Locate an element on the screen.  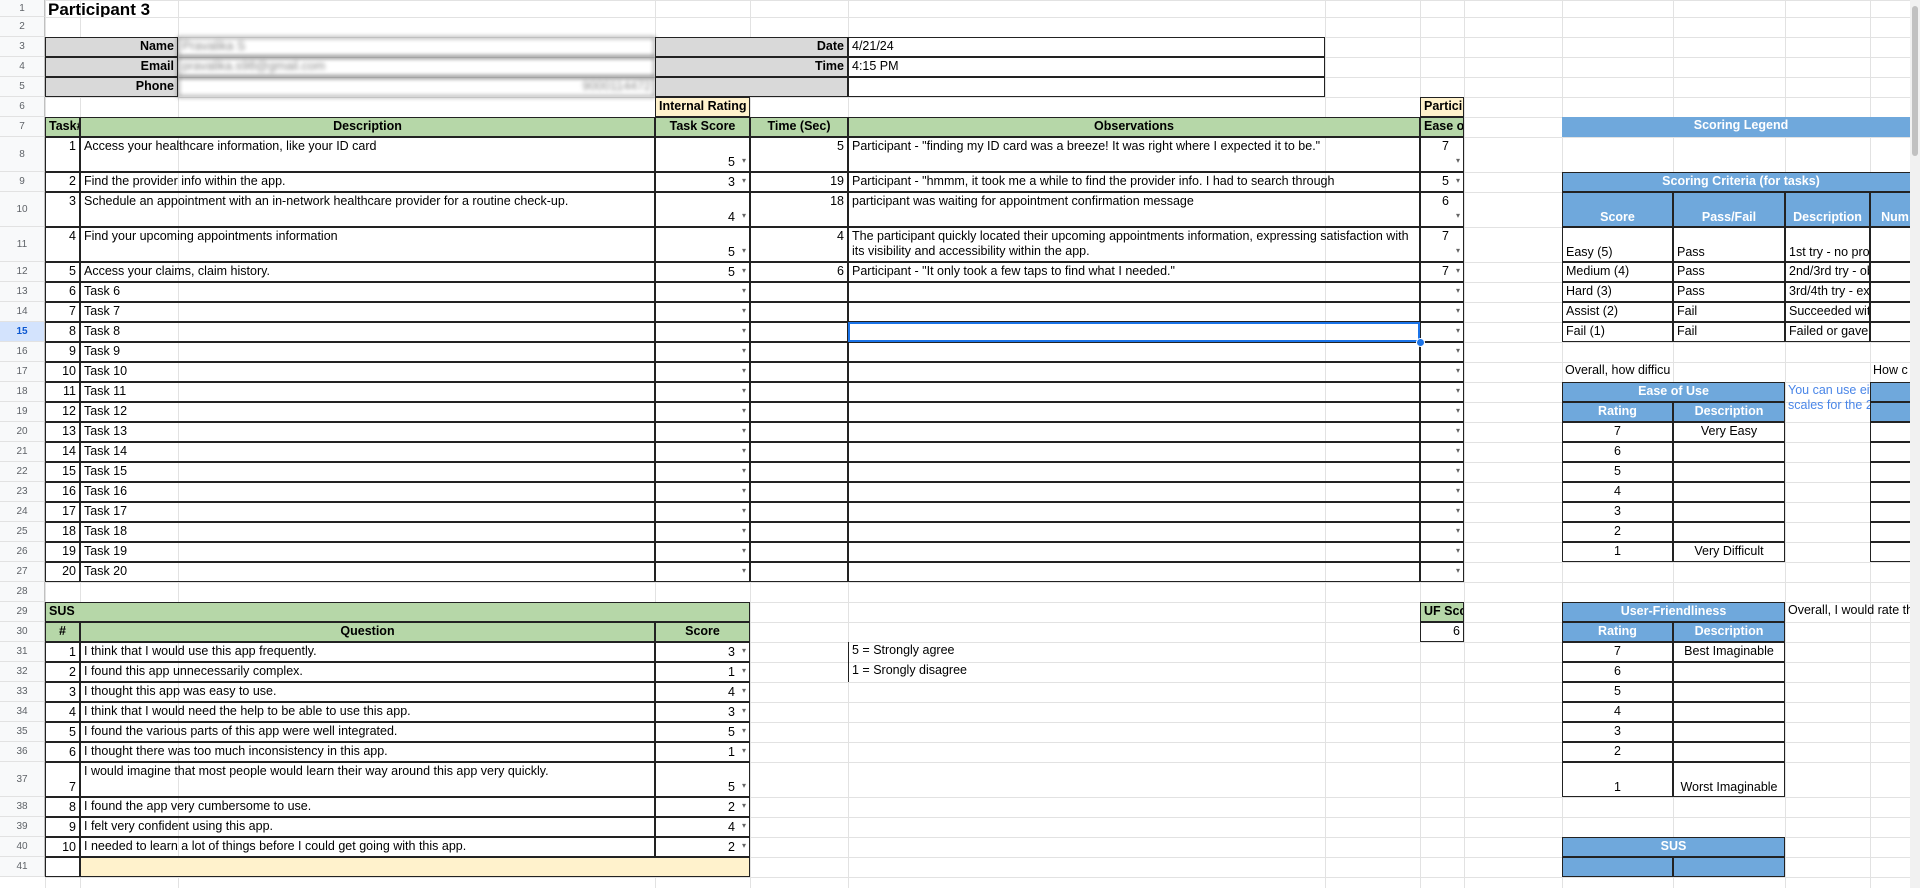
row-header: 24 is located at coordinates (22, 512).